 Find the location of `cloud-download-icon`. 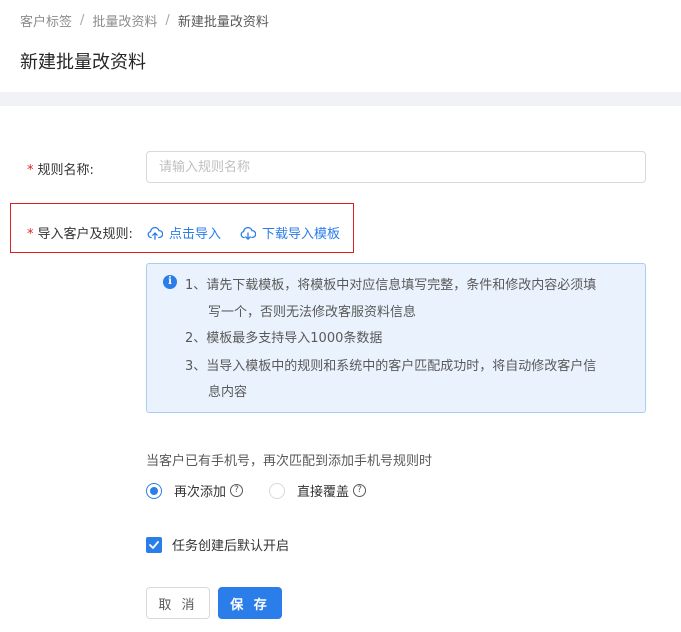

cloud-download-icon is located at coordinates (248, 233).